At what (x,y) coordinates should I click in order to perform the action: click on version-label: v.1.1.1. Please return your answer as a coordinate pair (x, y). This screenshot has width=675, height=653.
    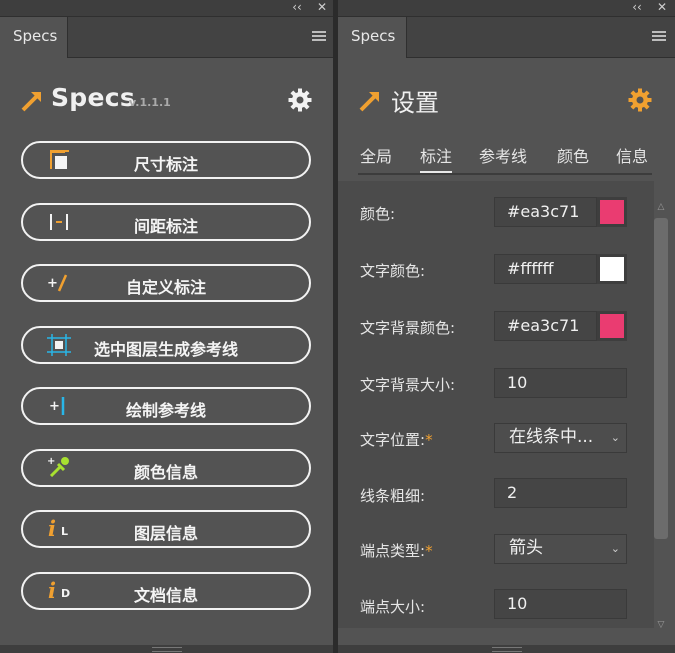
    Looking at the image, I should click on (150, 102).